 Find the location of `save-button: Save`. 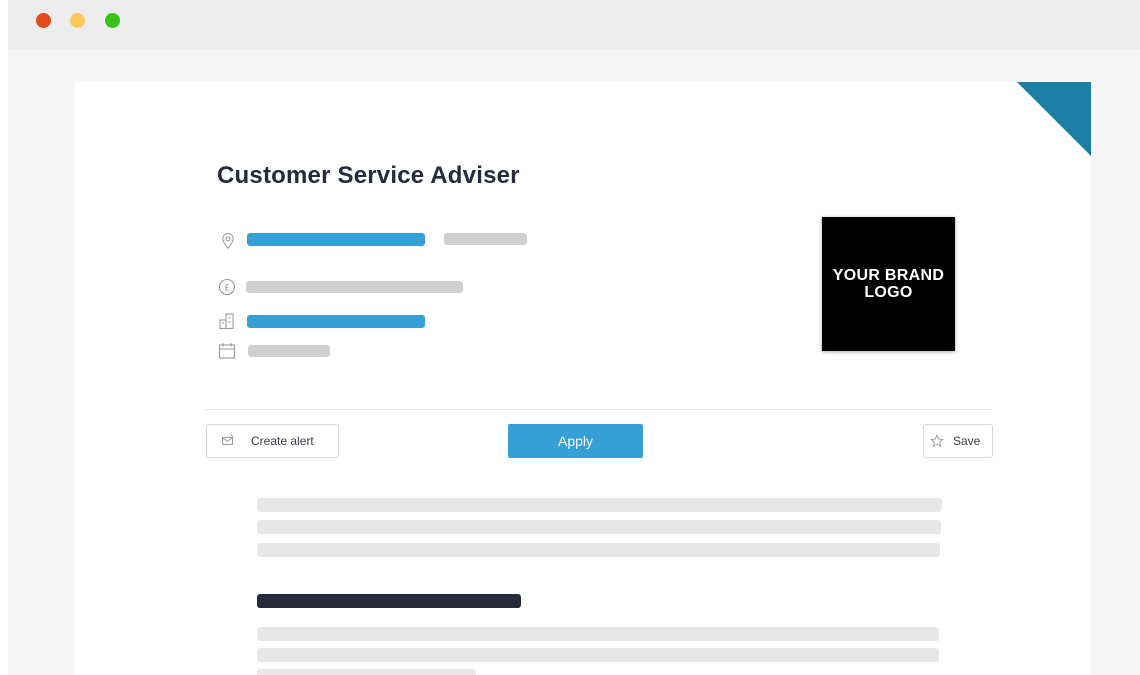

save-button: Save is located at coordinates (958, 441).